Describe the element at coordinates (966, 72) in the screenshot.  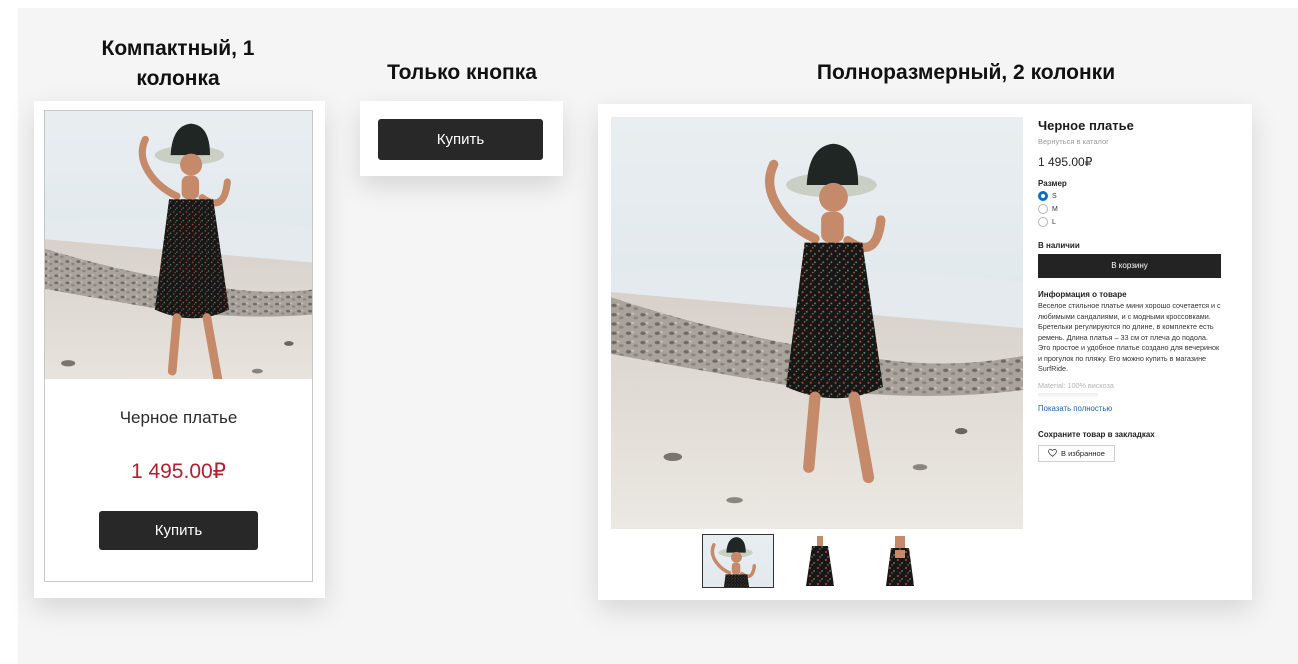
I see `full-heading: Полноразмерный, 2 колонки` at that location.